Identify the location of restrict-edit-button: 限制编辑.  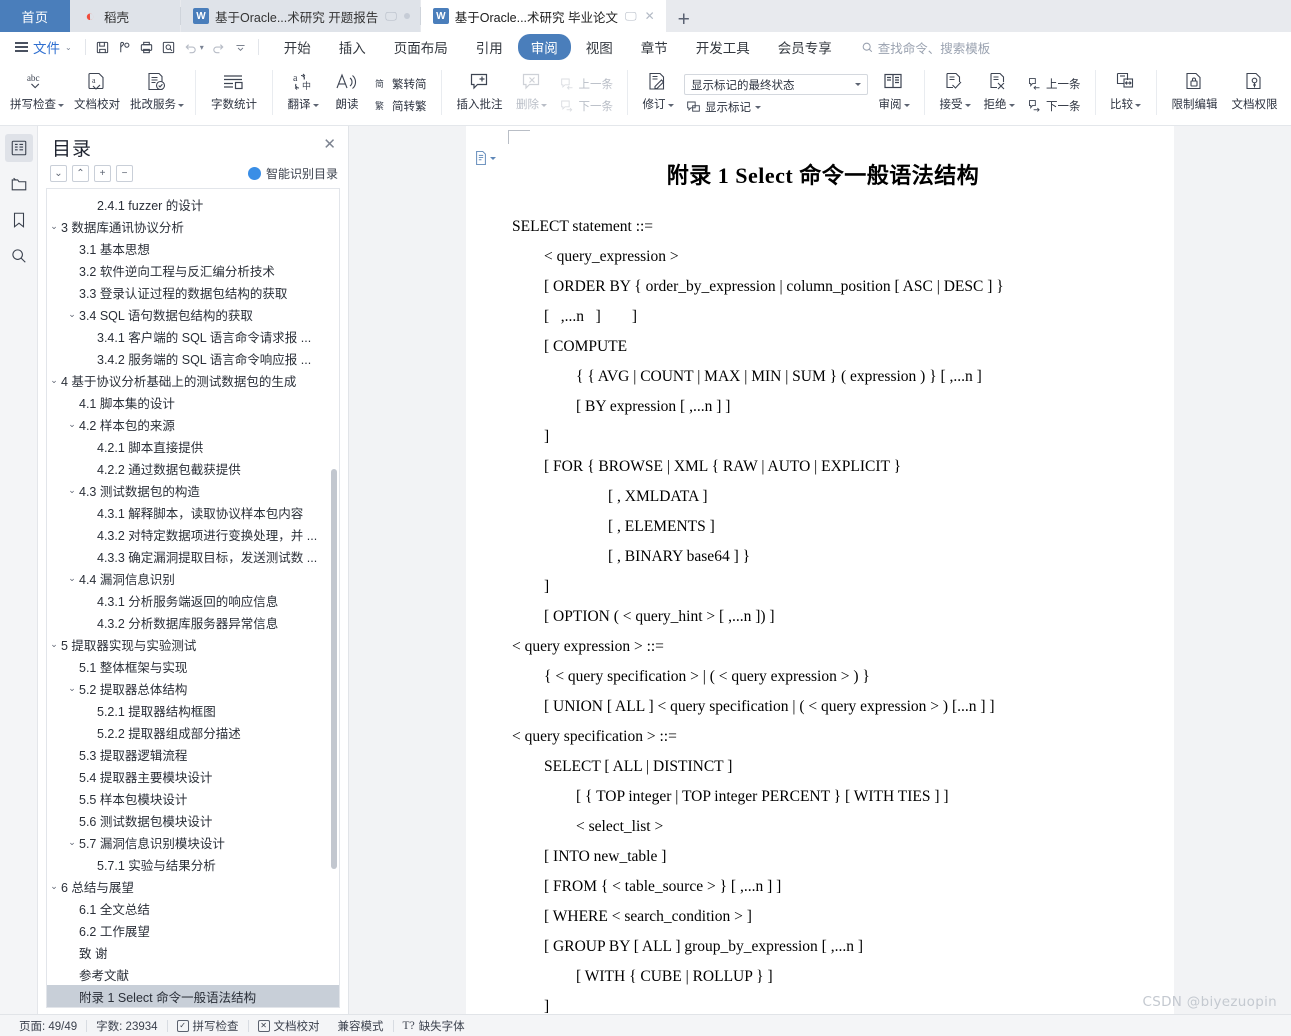
(1195, 94).